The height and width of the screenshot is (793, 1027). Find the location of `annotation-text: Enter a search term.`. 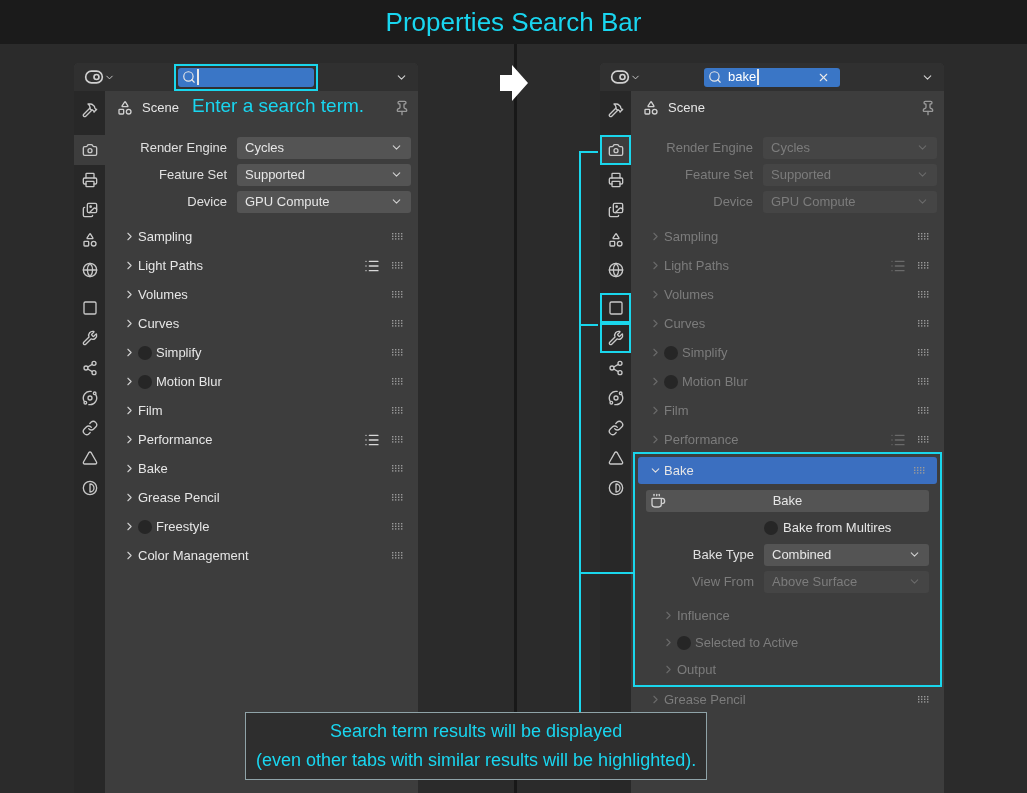

annotation-text: Enter a search term. is located at coordinates (278, 105).